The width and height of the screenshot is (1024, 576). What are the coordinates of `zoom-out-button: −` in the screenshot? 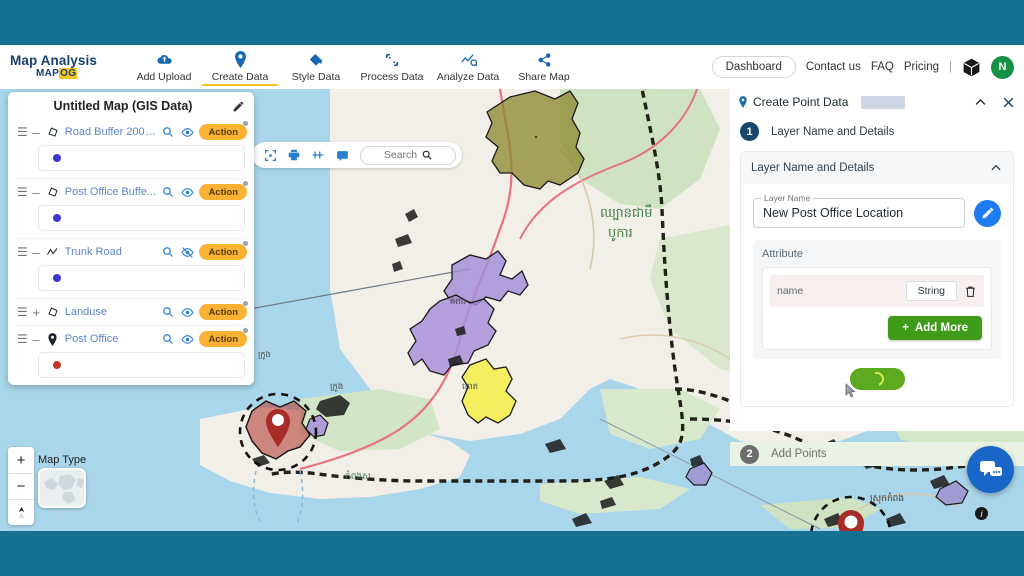 It's located at (21, 486).